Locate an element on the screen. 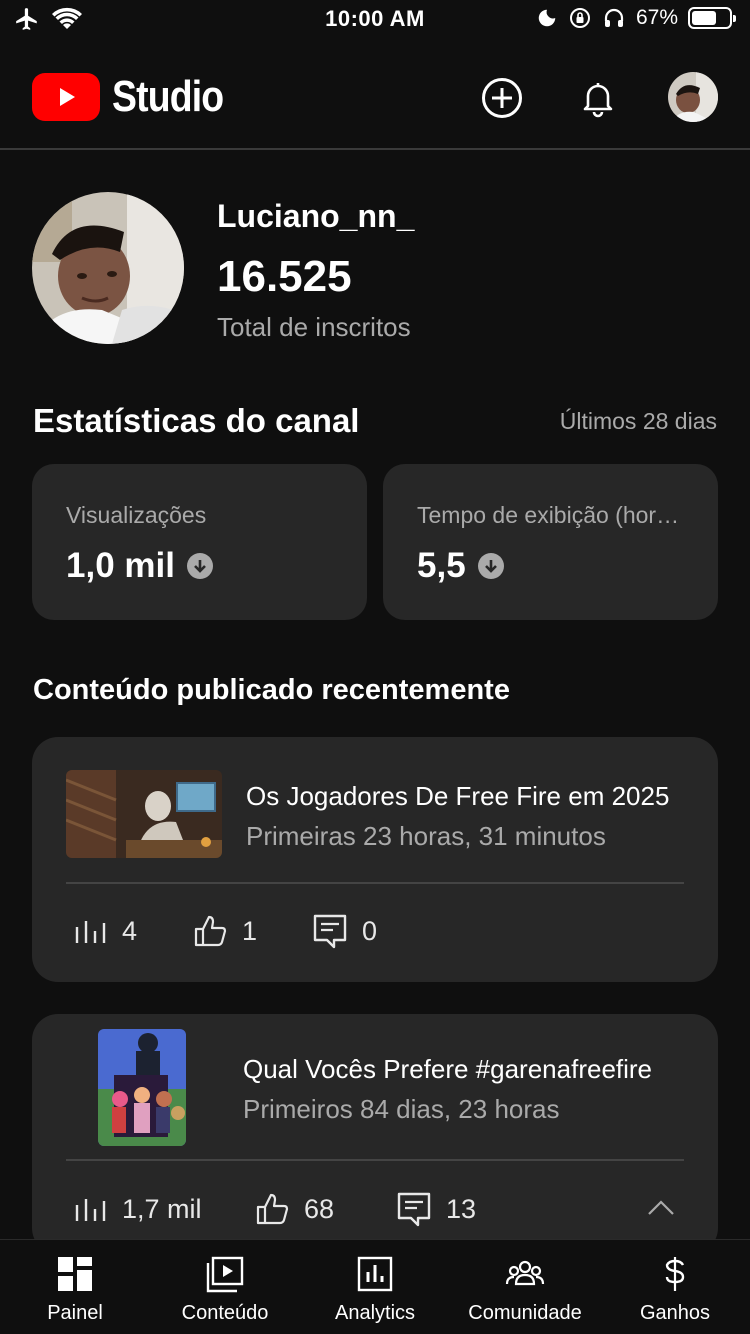 The width and height of the screenshot is (750, 1334). status-bar: 10:00 AM 67% is located at coordinates (375, 21).